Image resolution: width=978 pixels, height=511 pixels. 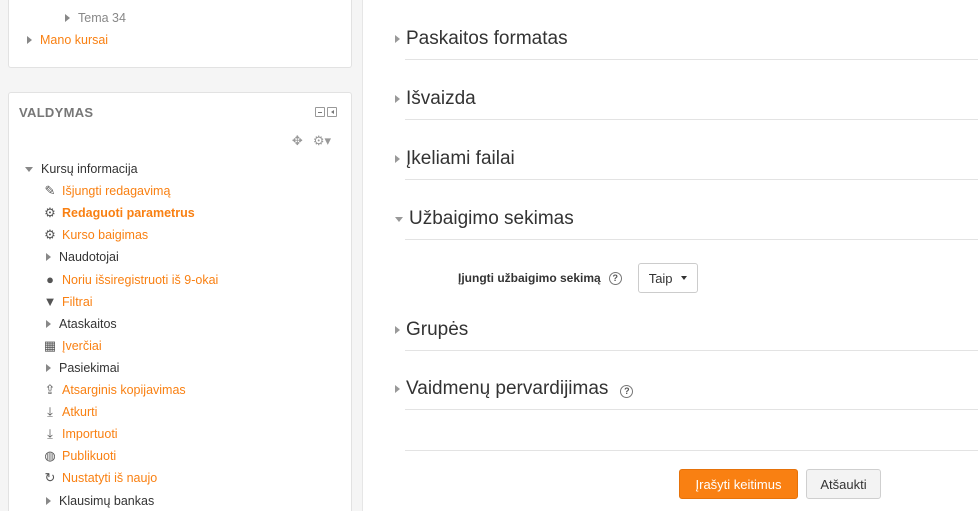 I want to click on admin-tree-item-label: Kursų informacija, so click(x=89, y=169).